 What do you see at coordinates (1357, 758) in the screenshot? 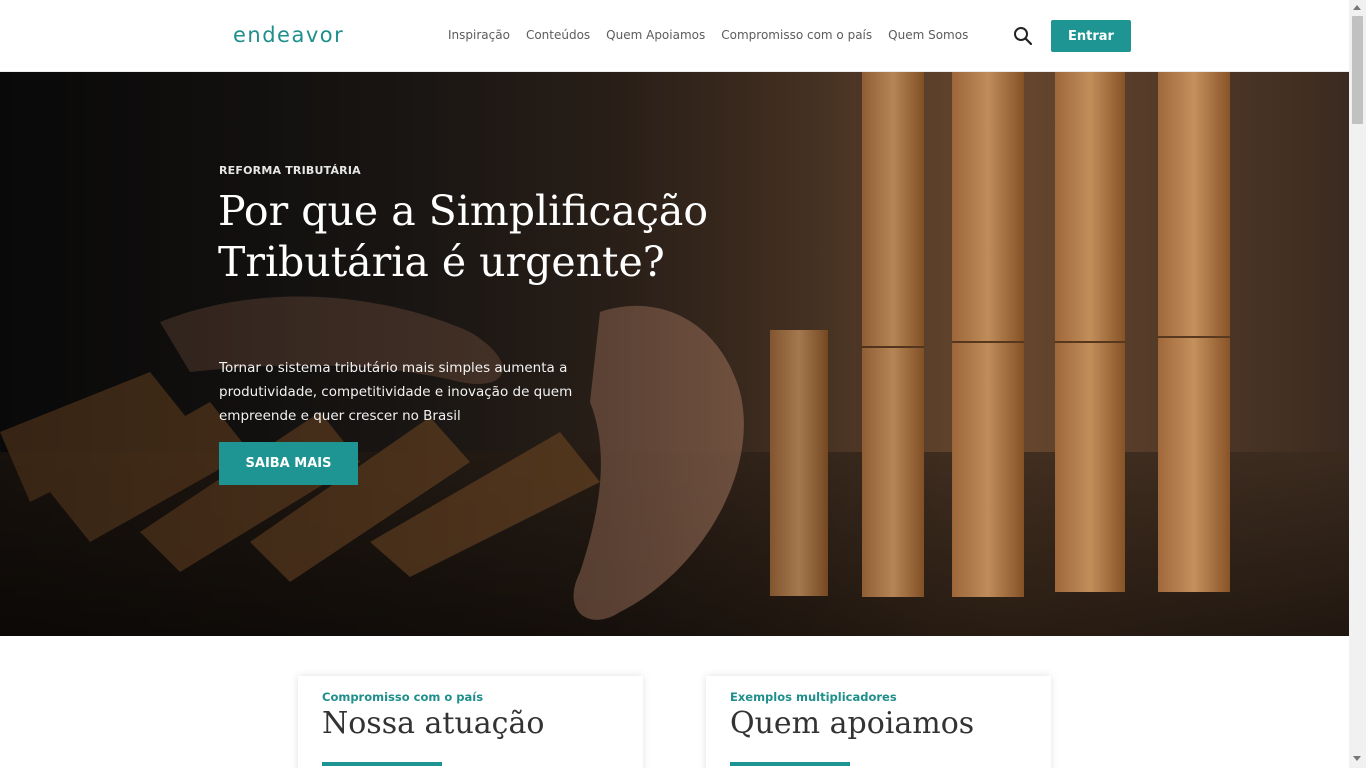
I see `scroll-down-icon` at bounding box center [1357, 758].